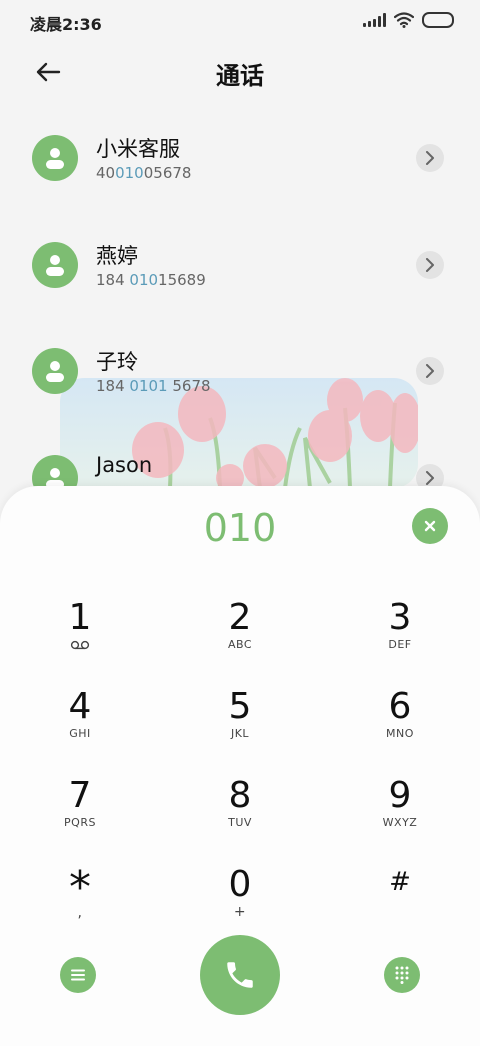 The height and width of the screenshot is (1046, 480). I want to click on dialed-number: 010, so click(240, 528).